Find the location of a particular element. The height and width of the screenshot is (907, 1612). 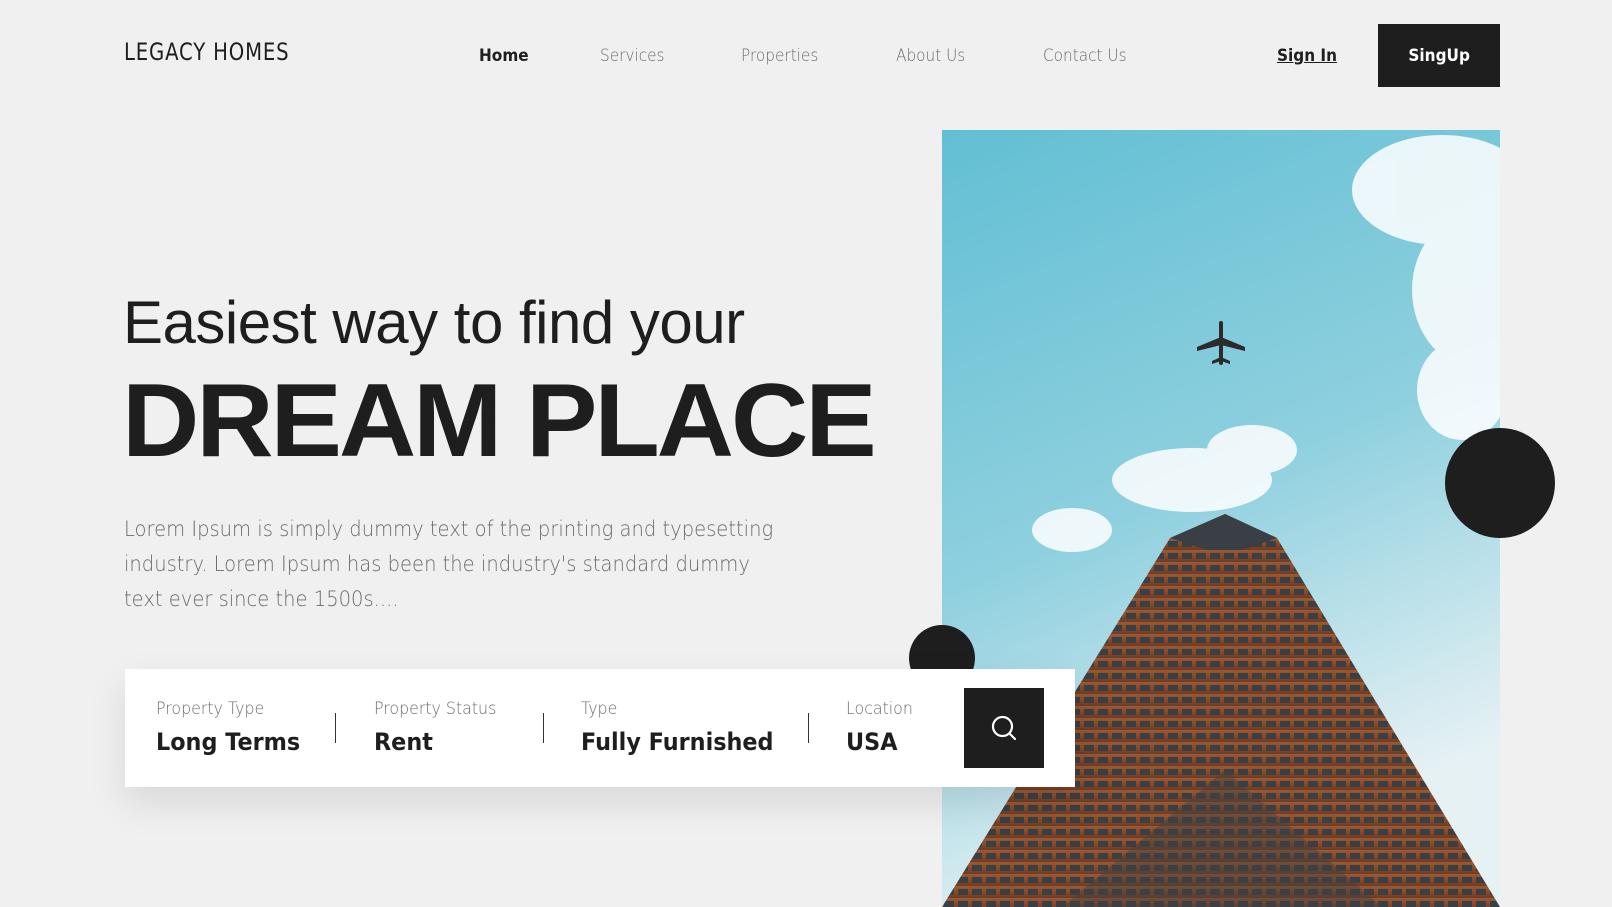

type-label: Type is located at coordinates (599, 709).